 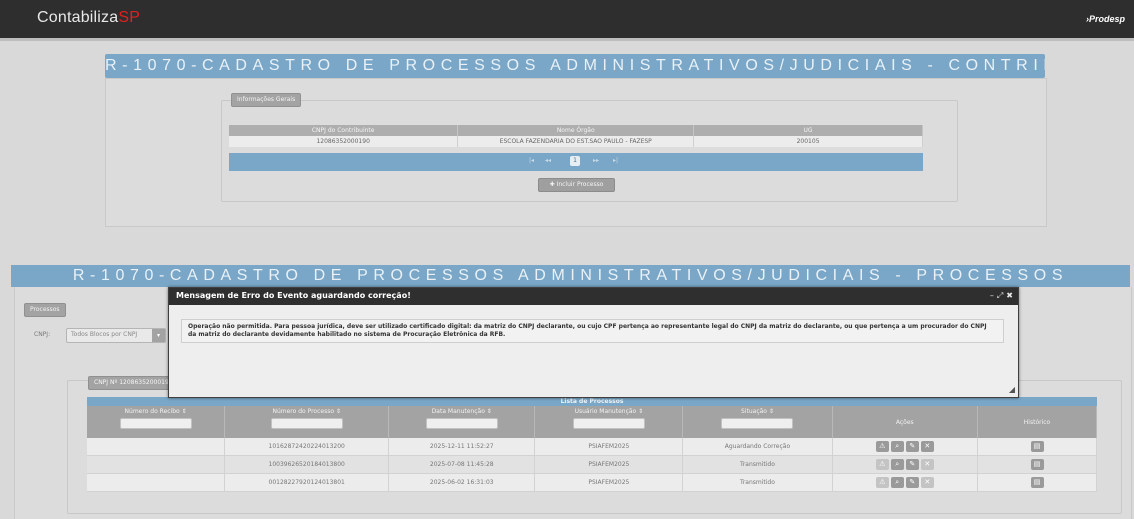 What do you see at coordinates (306, 411) in the screenshot?
I see `column-label: Número do Processo ⇕` at bounding box center [306, 411].